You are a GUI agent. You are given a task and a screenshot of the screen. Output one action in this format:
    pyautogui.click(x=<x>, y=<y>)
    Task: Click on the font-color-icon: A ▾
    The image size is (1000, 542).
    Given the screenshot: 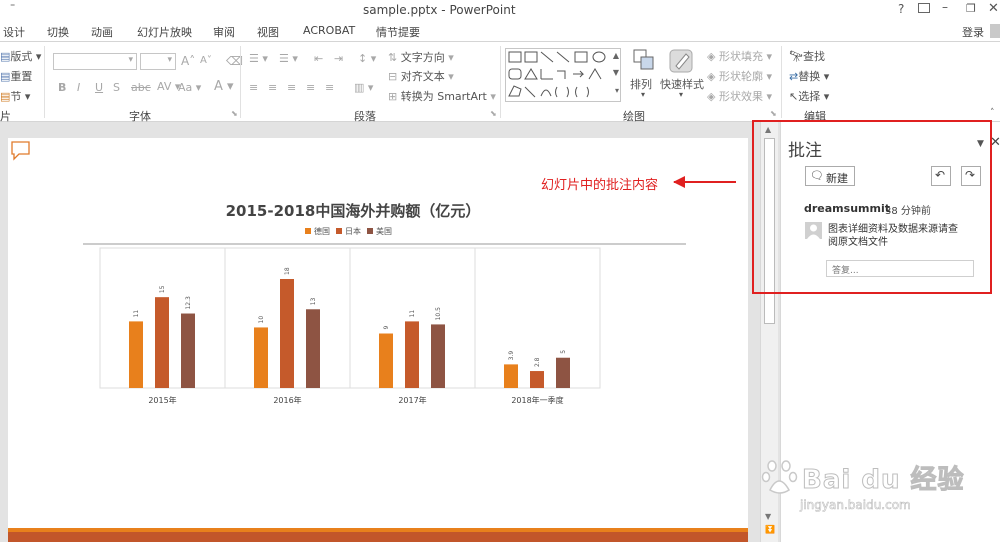 What is the action you would take?
    pyautogui.click(x=224, y=86)
    